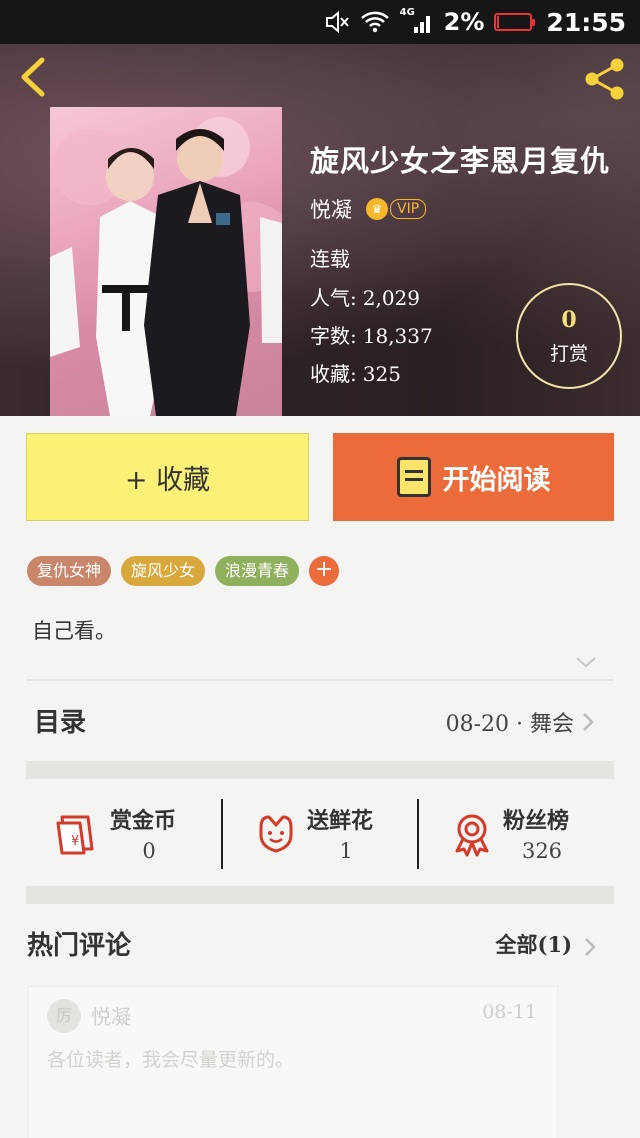  What do you see at coordinates (320, 680) in the screenshot?
I see `divider` at bounding box center [320, 680].